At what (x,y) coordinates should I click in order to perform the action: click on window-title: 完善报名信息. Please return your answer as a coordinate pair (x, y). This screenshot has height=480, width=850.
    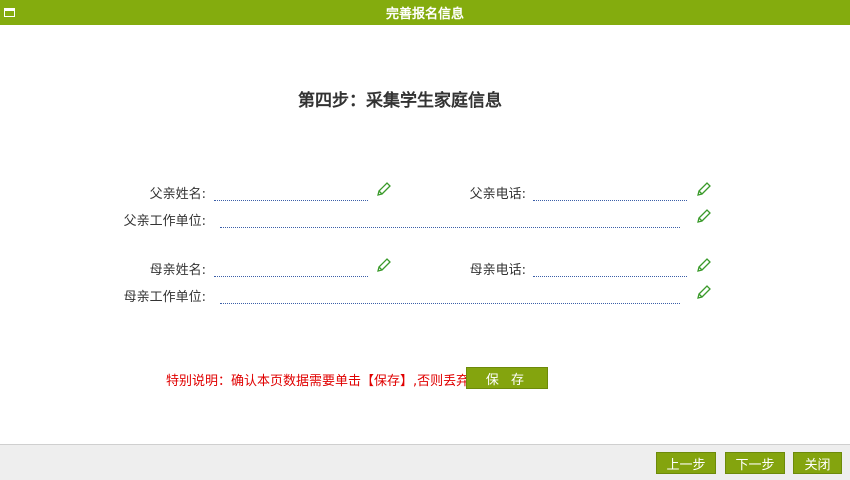
    Looking at the image, I should click on (424, 14).